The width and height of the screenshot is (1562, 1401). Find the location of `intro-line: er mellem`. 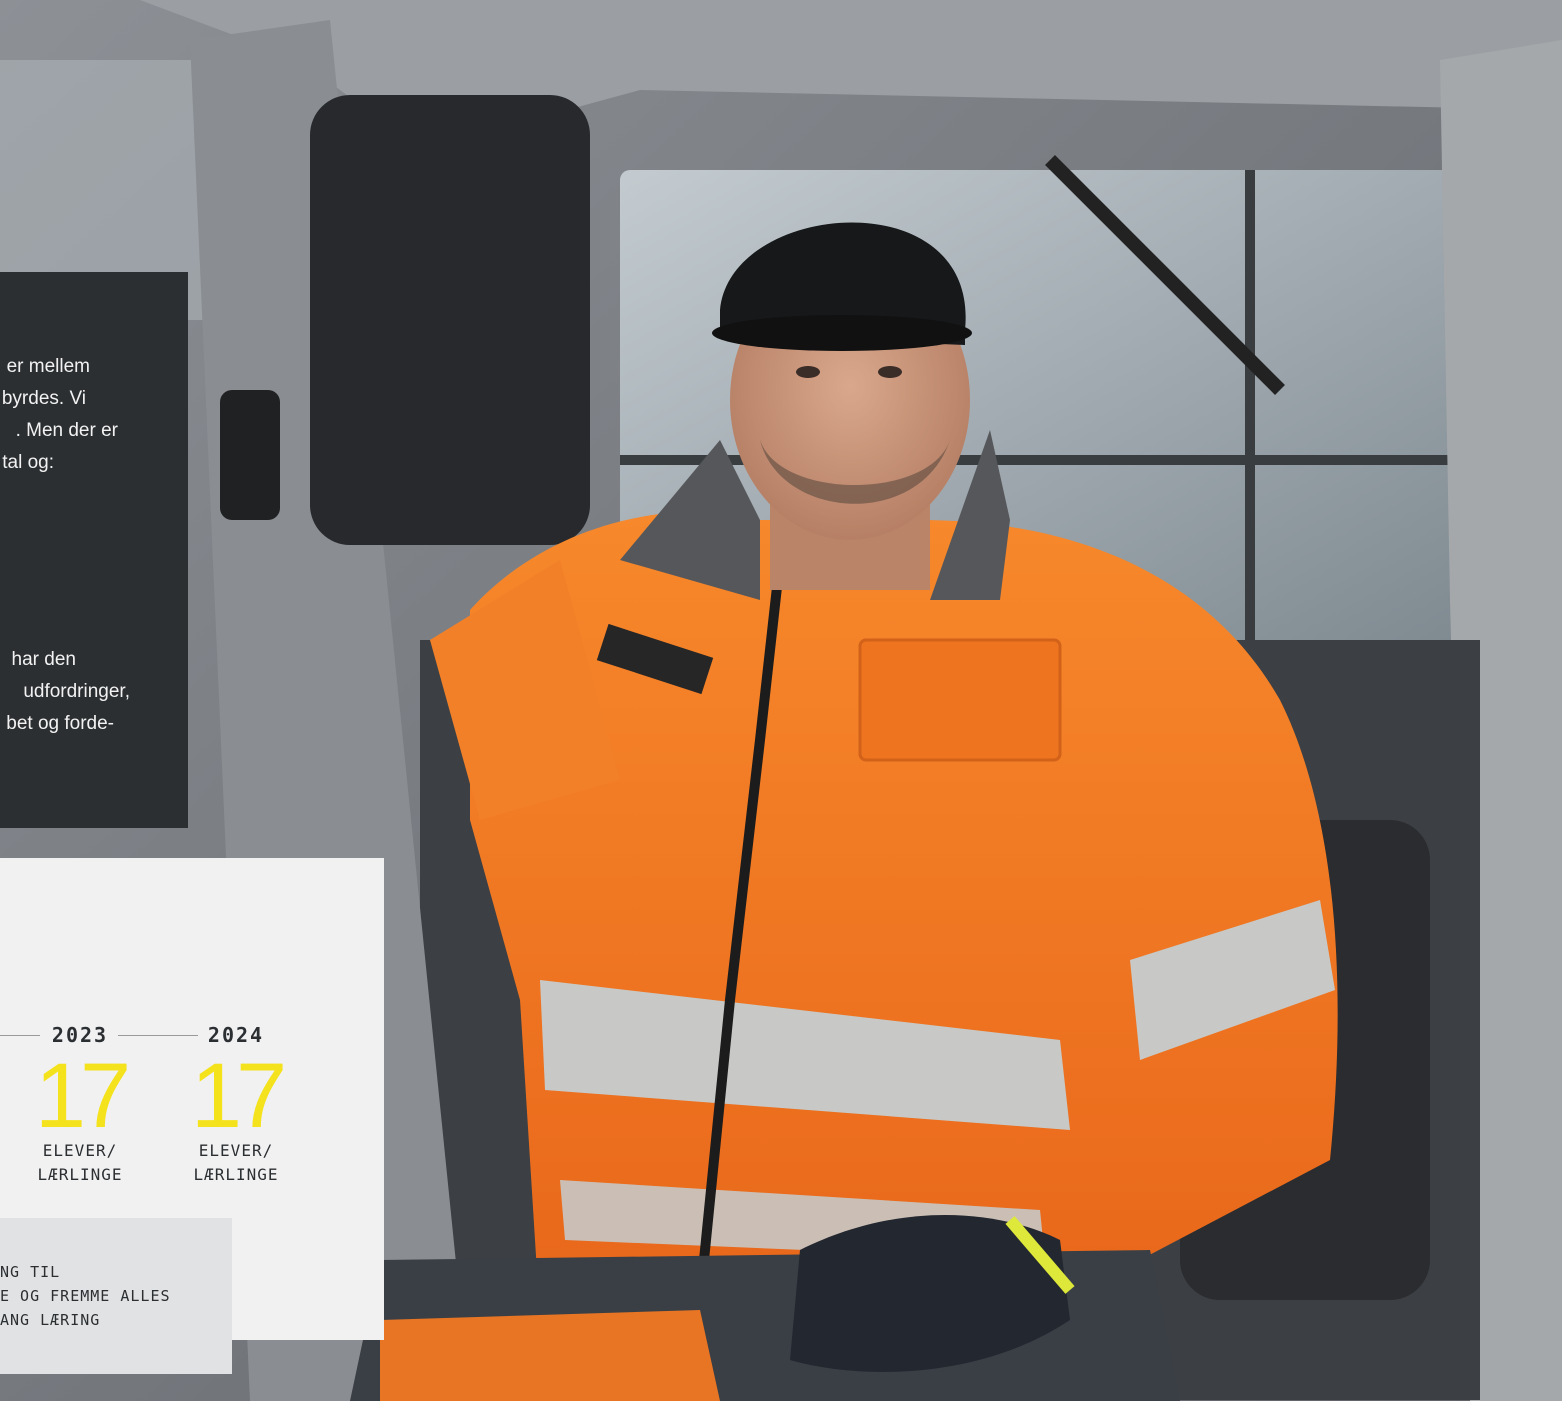

intro-line: er mellem is located at coordinates (48, 366).